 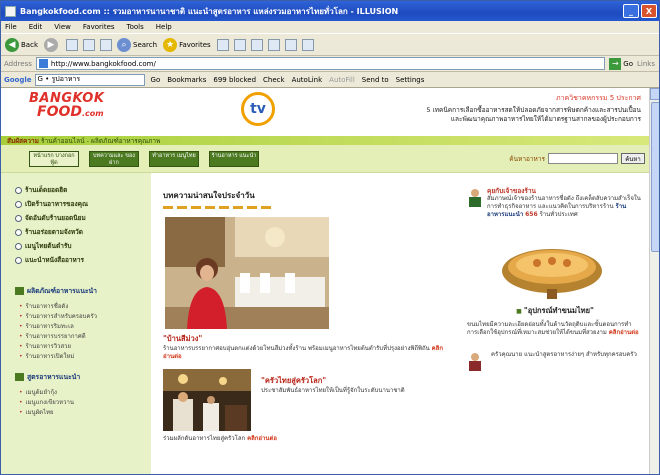 What do you see at coordinates (83, 306) in the screenshot?
I see `products-item: ร้านอาหารชื่อดัง` at bounding box center [83, 306].